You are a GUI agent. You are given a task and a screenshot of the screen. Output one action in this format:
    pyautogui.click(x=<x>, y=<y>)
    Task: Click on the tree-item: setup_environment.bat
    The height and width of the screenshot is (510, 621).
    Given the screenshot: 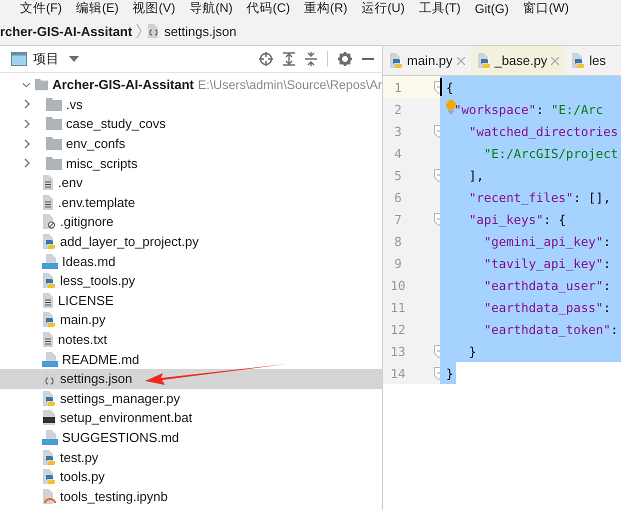 What is the action you would take?
    pyautogui.click(x=191, y=418)
    